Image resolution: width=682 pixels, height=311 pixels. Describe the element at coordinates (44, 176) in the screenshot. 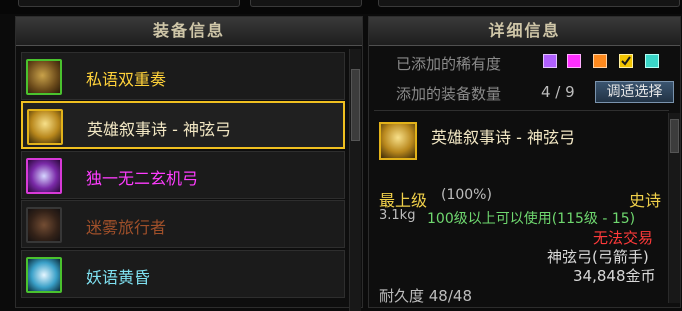

I see `magenta-bow-icon` at that location.